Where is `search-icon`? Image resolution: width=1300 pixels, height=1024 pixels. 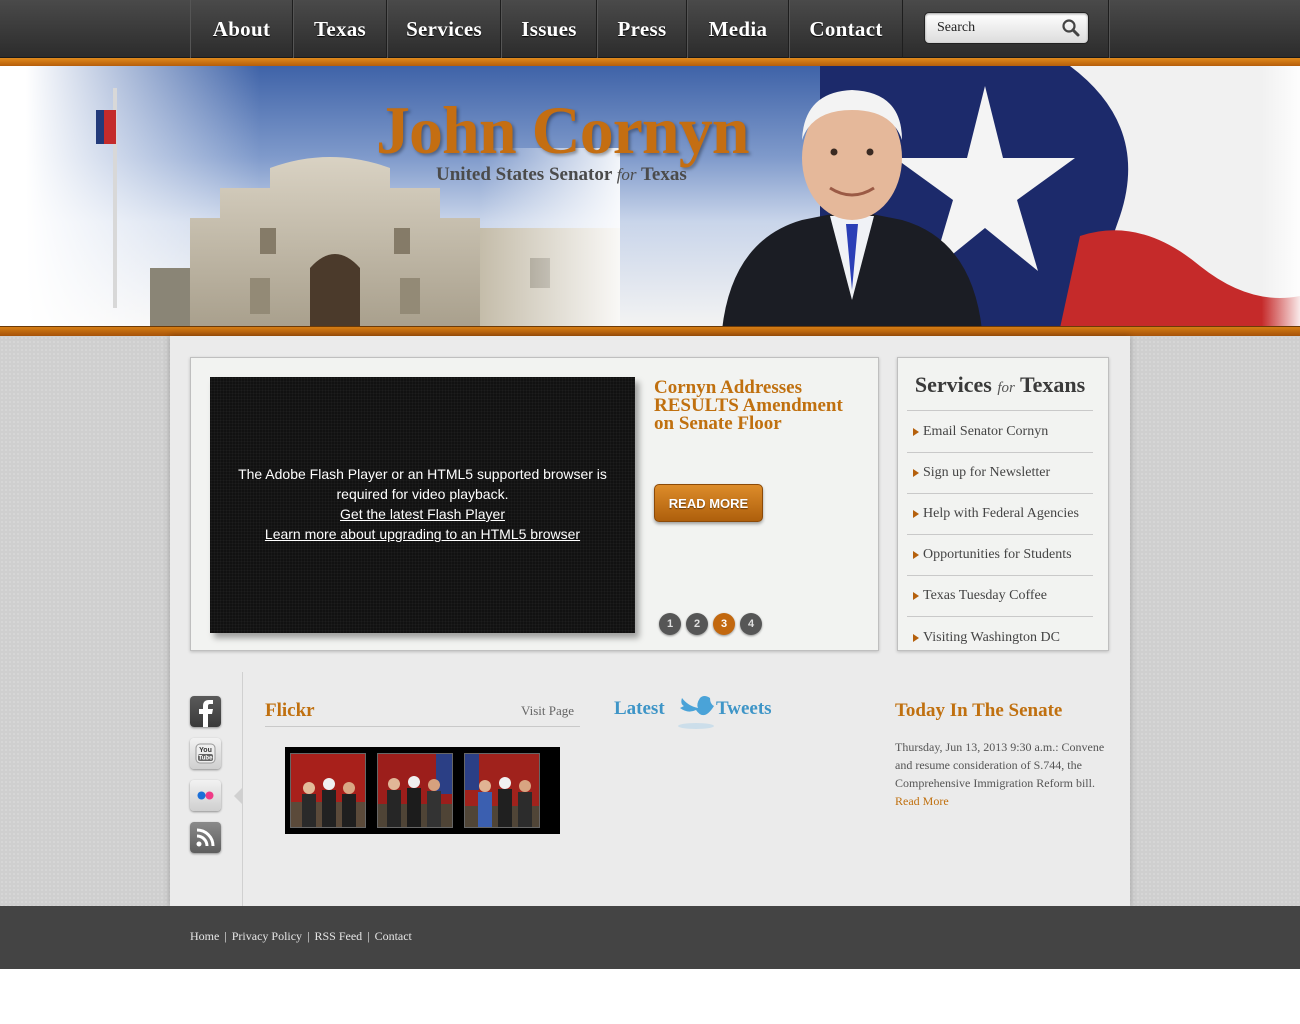
search-icon is located at coordinates (1071, 28).